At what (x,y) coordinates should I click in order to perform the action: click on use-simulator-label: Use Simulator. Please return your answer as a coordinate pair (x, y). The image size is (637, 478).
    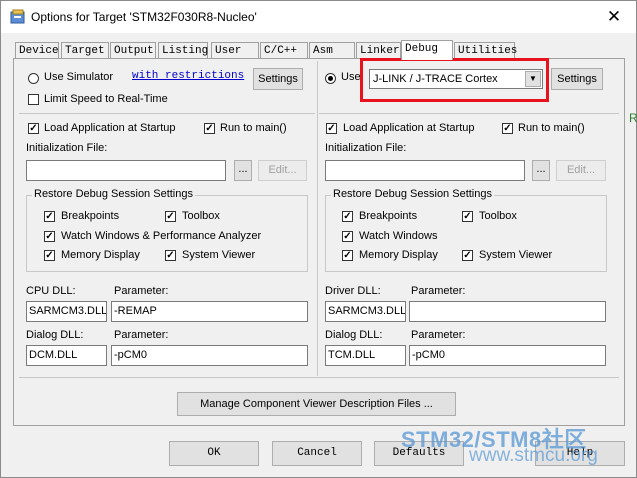
    Looking at the image, I should click on (79, 77).